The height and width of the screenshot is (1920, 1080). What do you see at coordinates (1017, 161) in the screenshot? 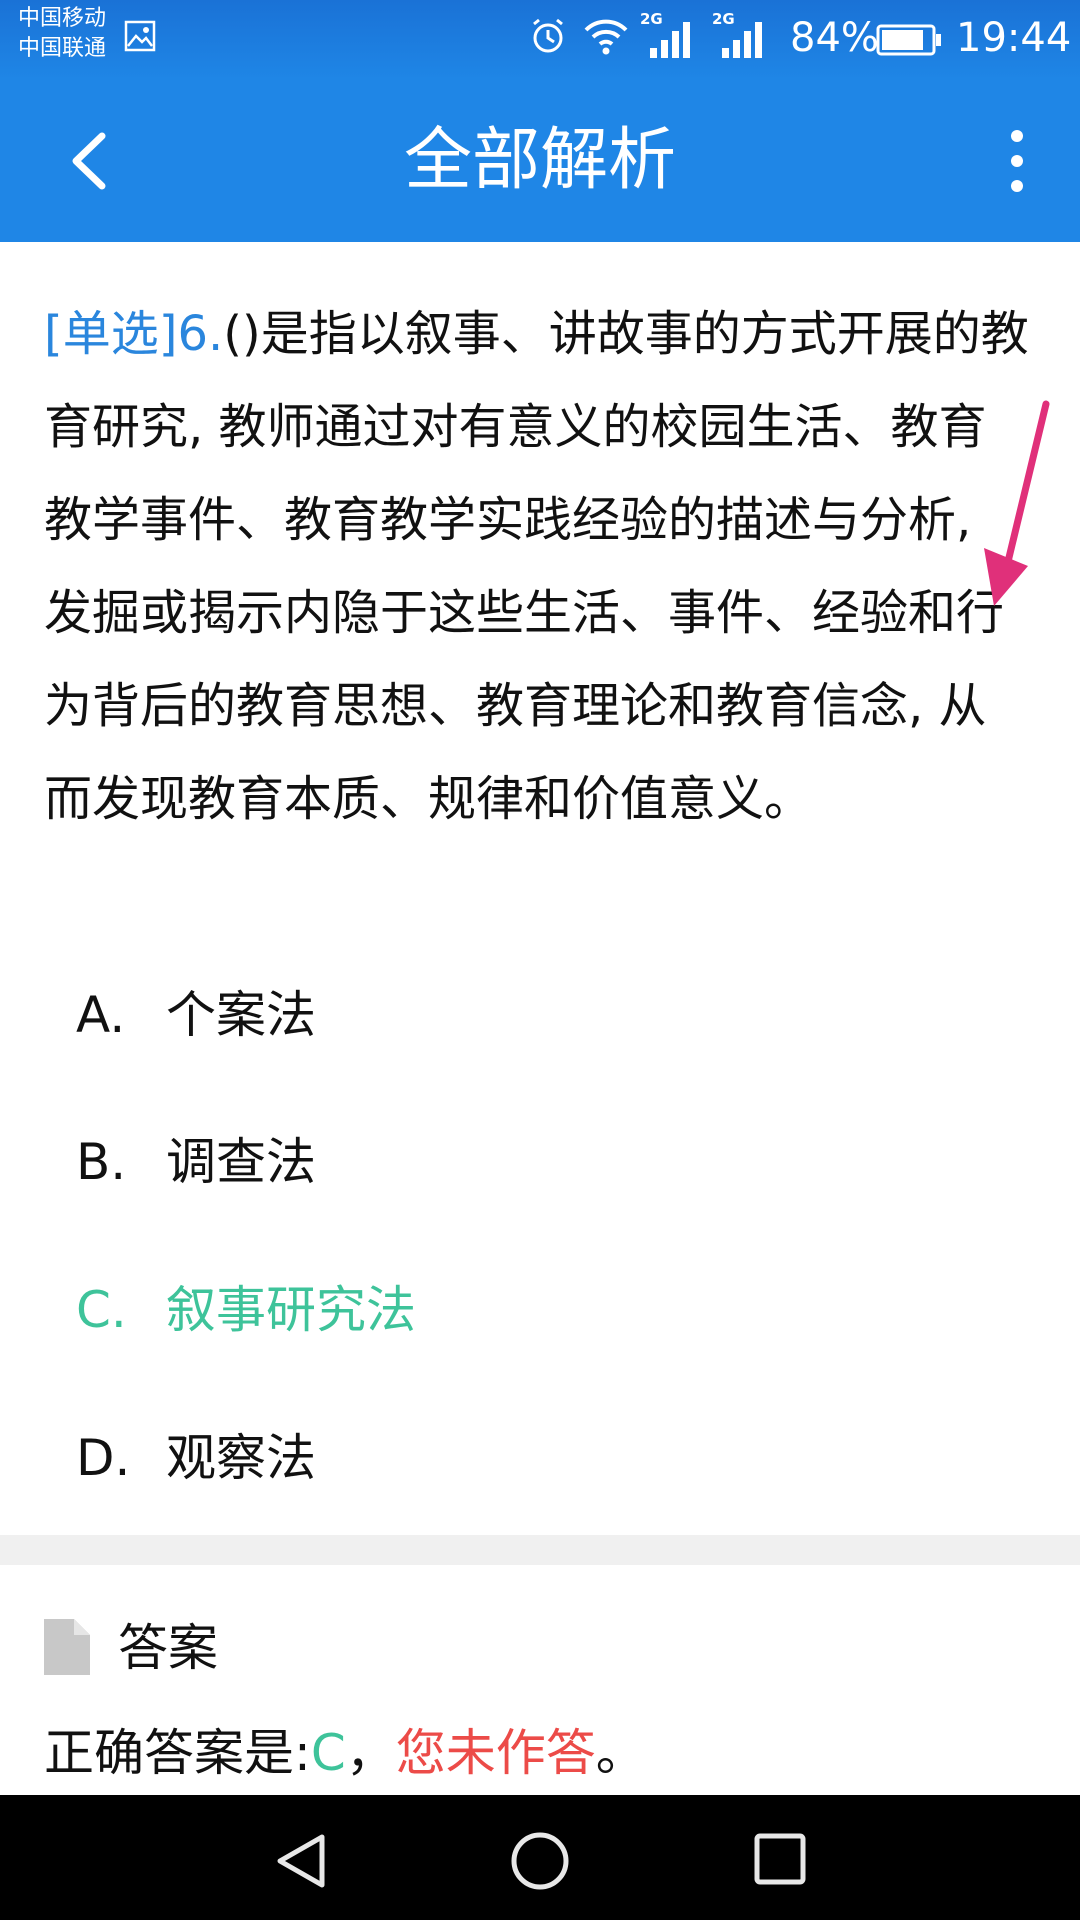
I see `more-menu-icon` at bounding box center [1017, 161].